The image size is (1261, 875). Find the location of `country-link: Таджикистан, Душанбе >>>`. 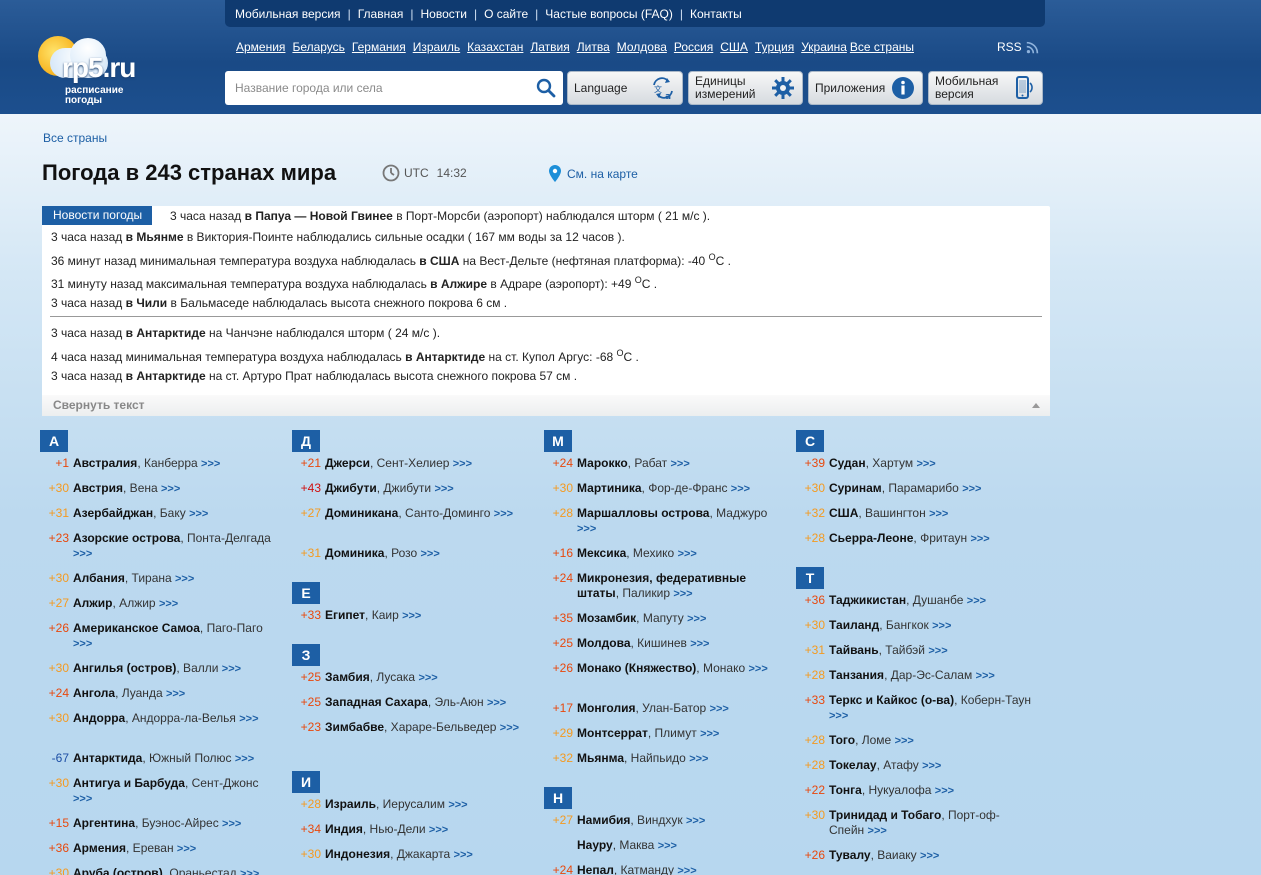

country-link: Таджикистан, Душанбе >>> is located at coordinates (931, 601).